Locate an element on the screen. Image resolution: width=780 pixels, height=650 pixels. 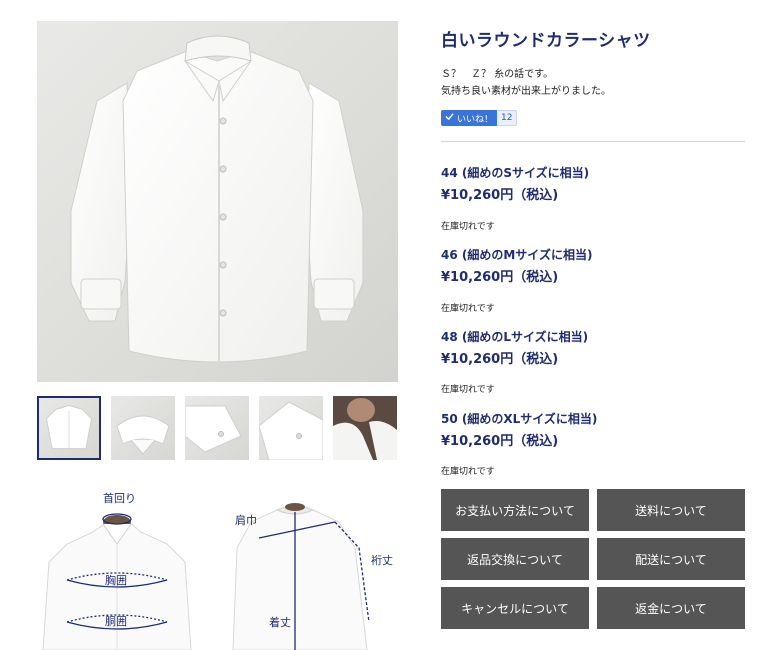
thumbnail-strip is located at coordinates (217, 428).